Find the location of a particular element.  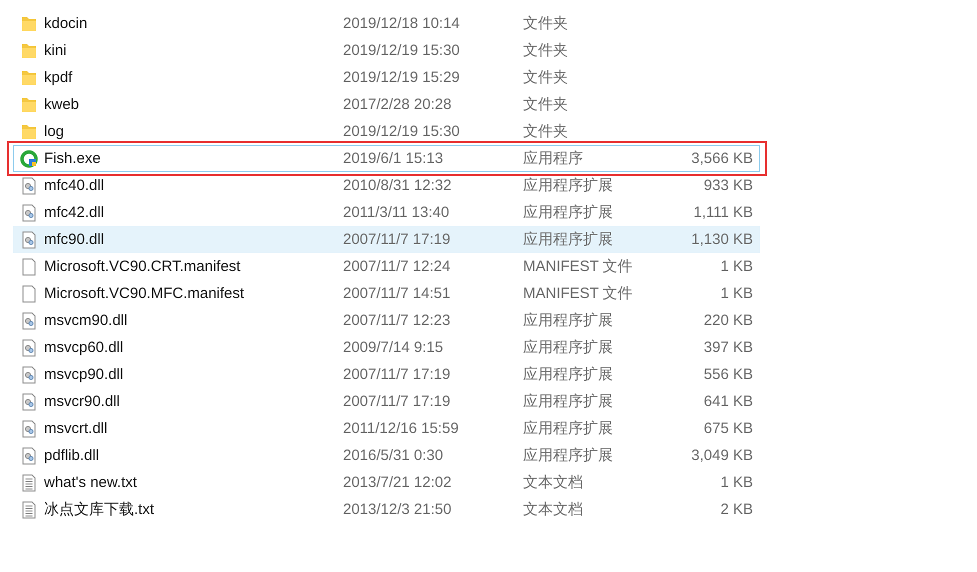

file-name: mfc42.dll is located at coordinates (75, 212).